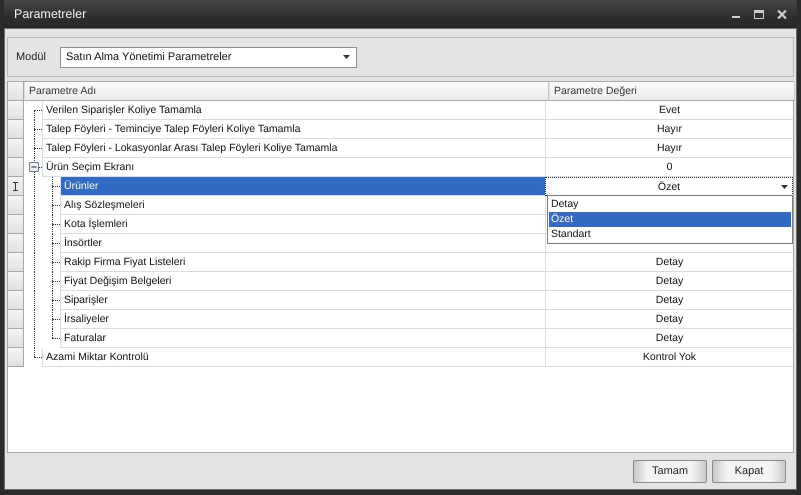  Describe the element at coordinates (31, 57) in the screenshot. I see `module-label: Modül` at that location.